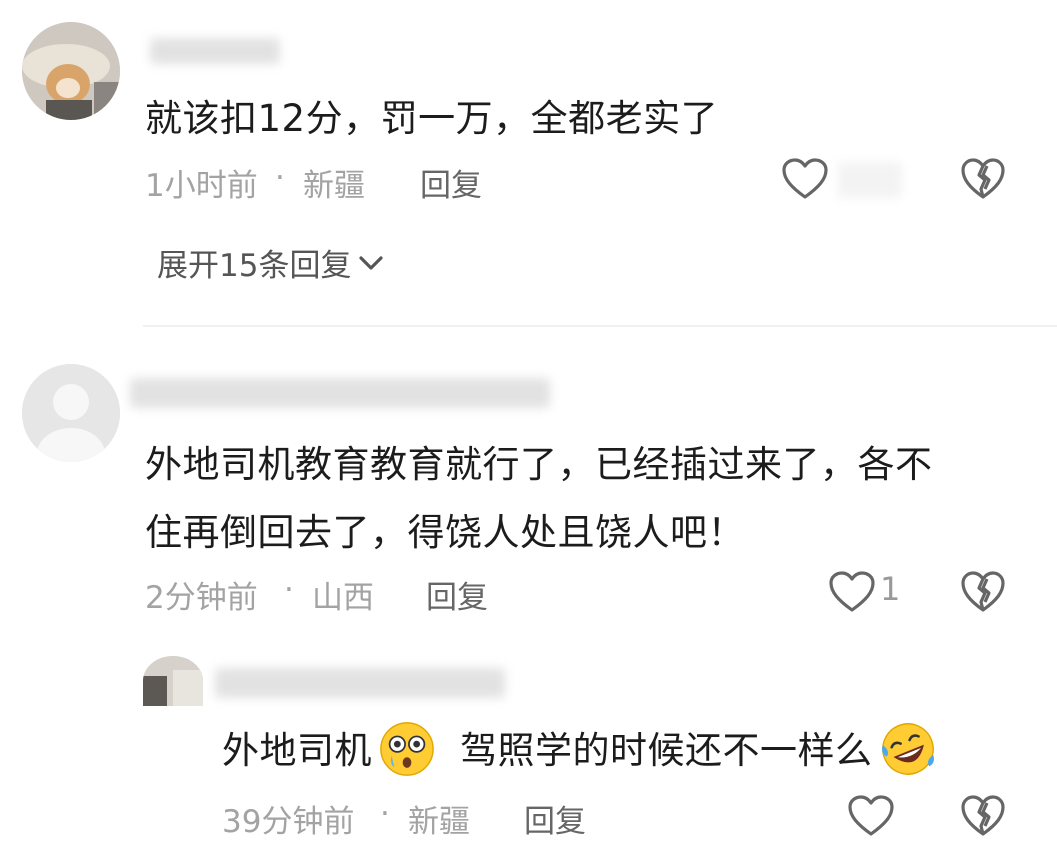 This screenshot has height=863, width=1057. Describe the element at coordinates (407, 748) in the screenshot. I see `flushed-face-emoji` at that location.